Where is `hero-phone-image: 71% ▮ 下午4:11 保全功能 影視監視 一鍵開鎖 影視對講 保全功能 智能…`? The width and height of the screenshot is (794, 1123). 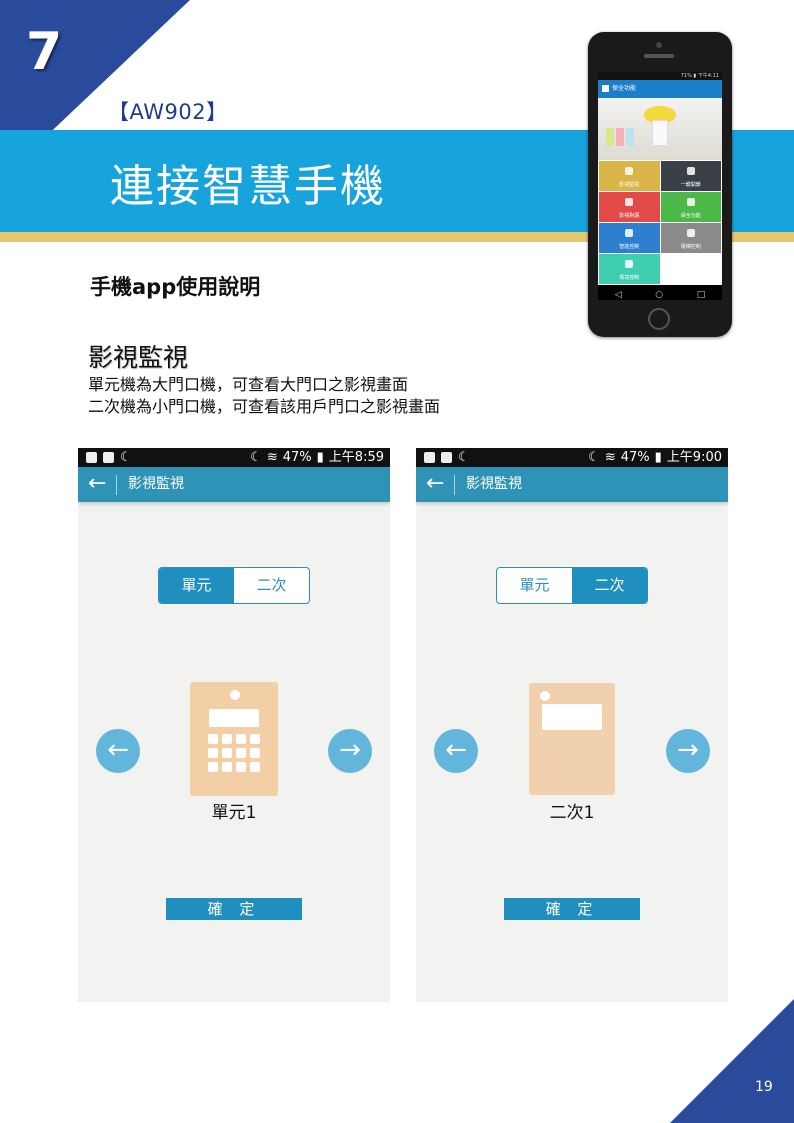 hero-phone-image: 71% ▮ 下午4:11 保全功能 影視監視 一鍵開鎖 影視對講 保全功能 智能… is located at coordinates (660, 184).